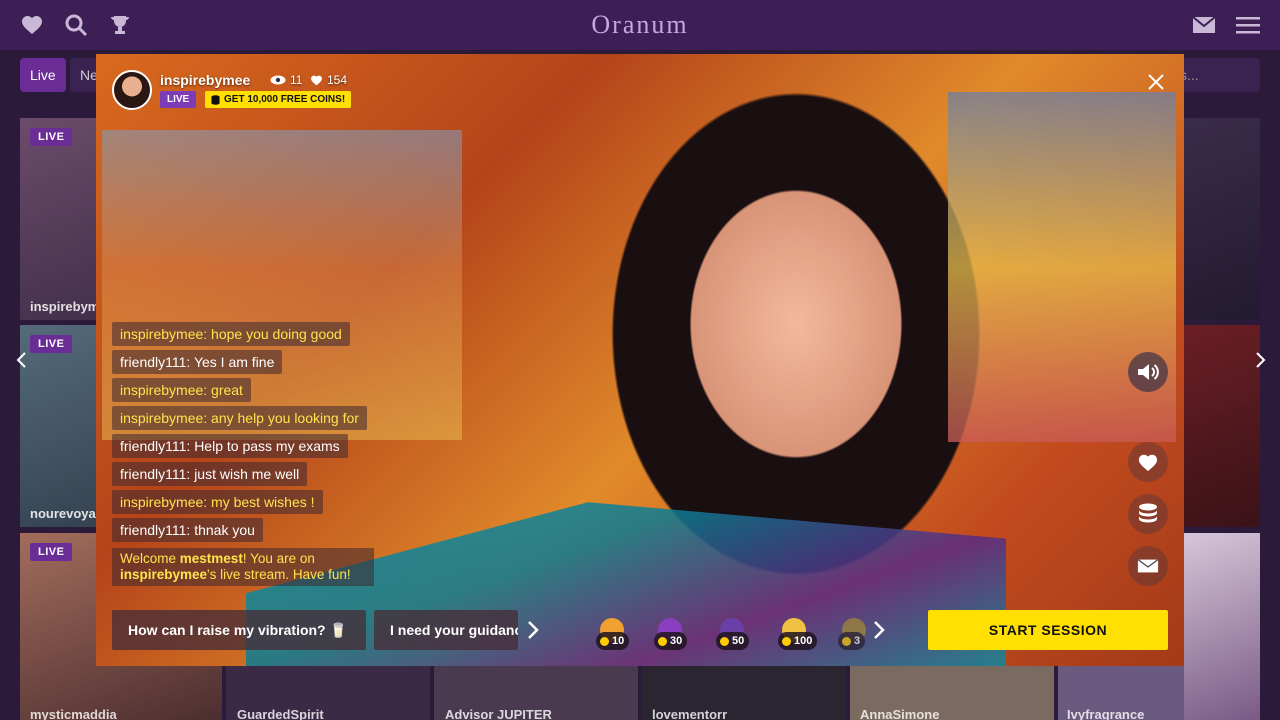 Image resolution: width=1280 pixels, height=720 pixels. I want to click on chat-message: inspirebymee: hope you doing good, so click(231, 334).